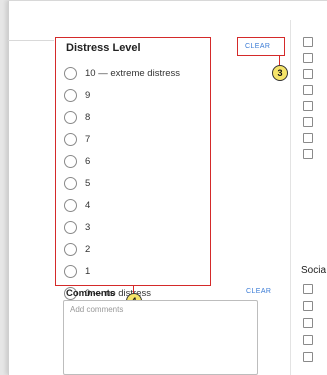  Describe the element at coordinates (261, 46) in the screenshot. I see `highlight-box-clear` at that location.